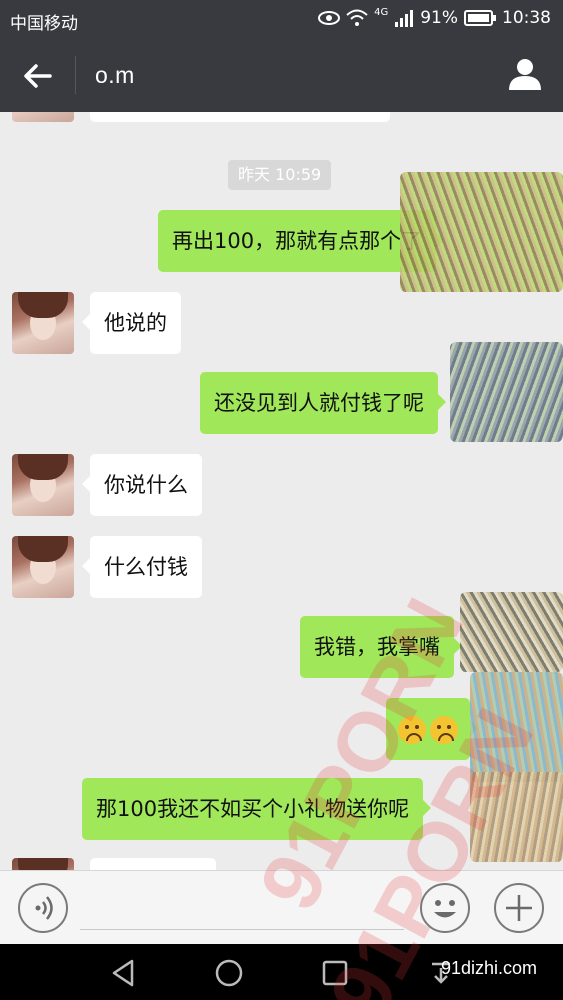  Describe the element at coordinates (526, 18) in the screenshot. I see `clock: 10:38` at that location.